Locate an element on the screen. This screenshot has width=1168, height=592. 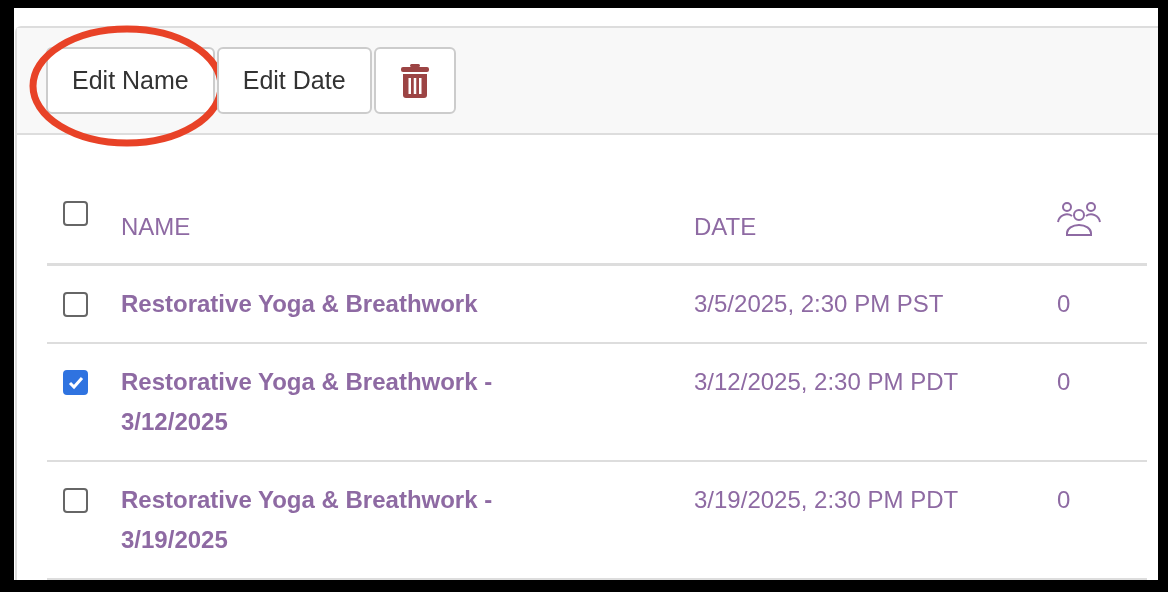
edit-button: Edit Date is located at coordinates (294, 80).